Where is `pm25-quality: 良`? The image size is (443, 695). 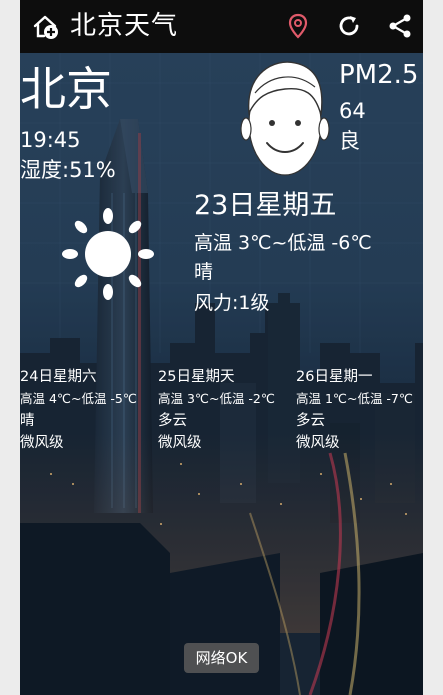 pm25-quality: 良 is located at coordinates (349, 141).